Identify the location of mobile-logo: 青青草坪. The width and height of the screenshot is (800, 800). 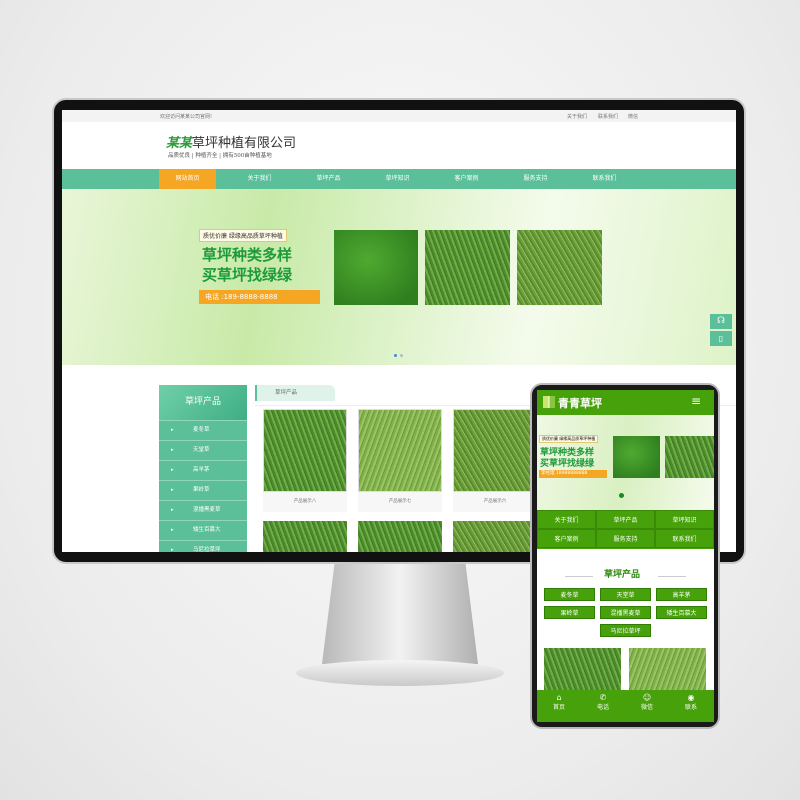
(580, 403).